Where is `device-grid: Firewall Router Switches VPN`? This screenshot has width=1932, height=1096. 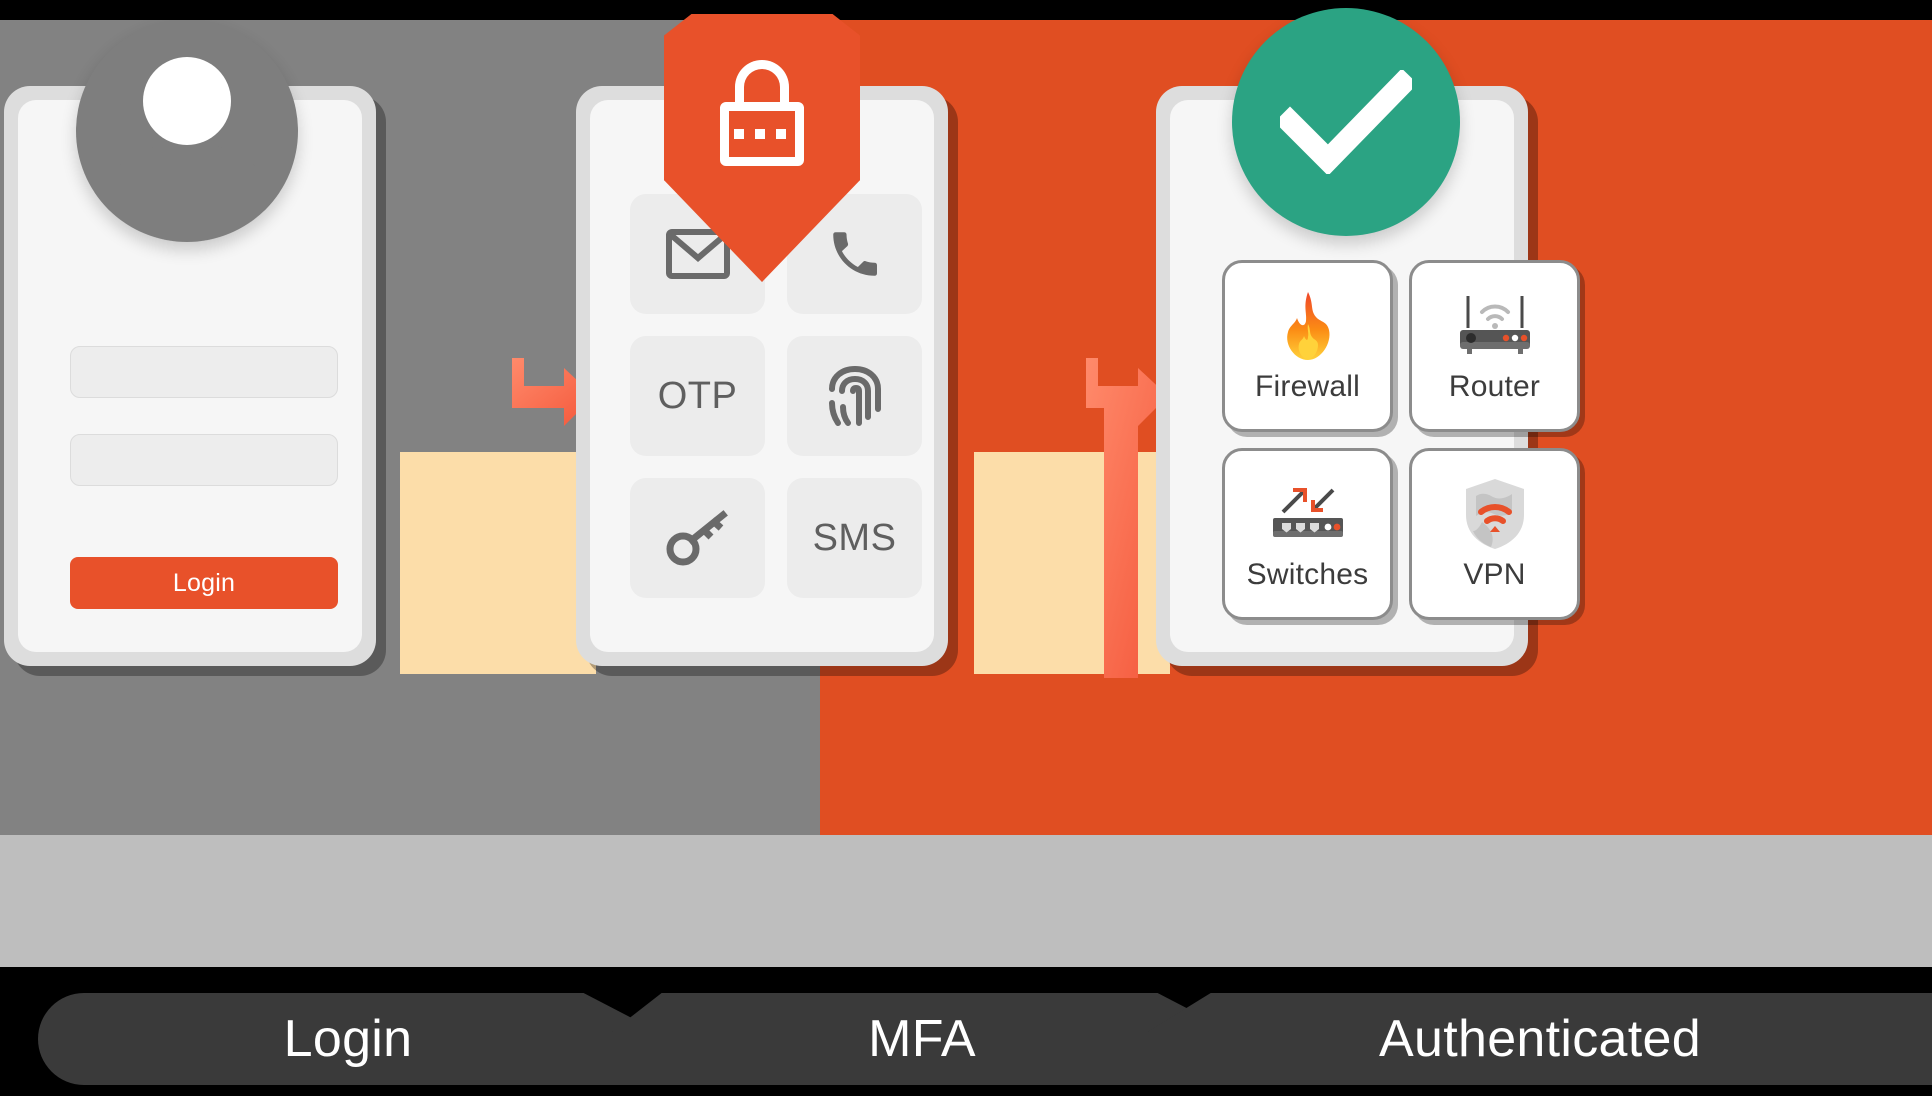 device-grid: Firewall Router Switches VPN is located at coordinates (1401, 440).